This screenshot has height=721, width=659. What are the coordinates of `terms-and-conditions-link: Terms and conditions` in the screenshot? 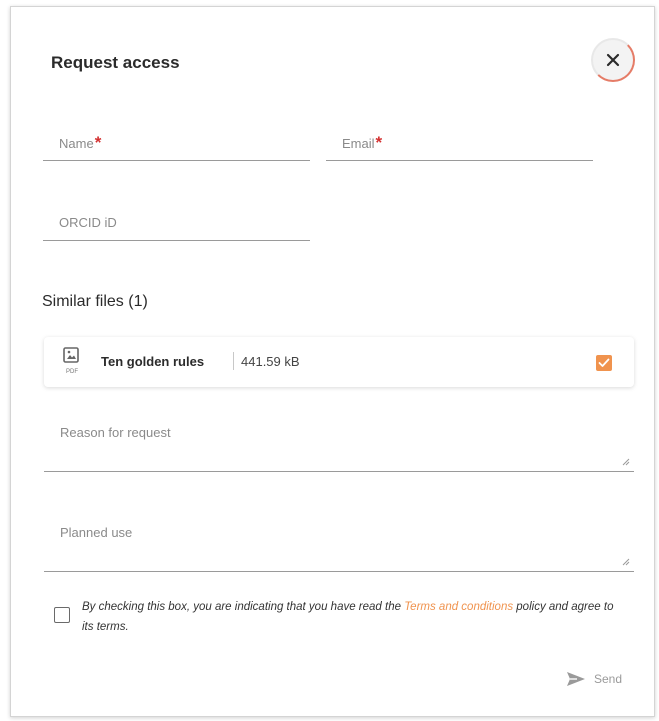 It's located at (458, 607).